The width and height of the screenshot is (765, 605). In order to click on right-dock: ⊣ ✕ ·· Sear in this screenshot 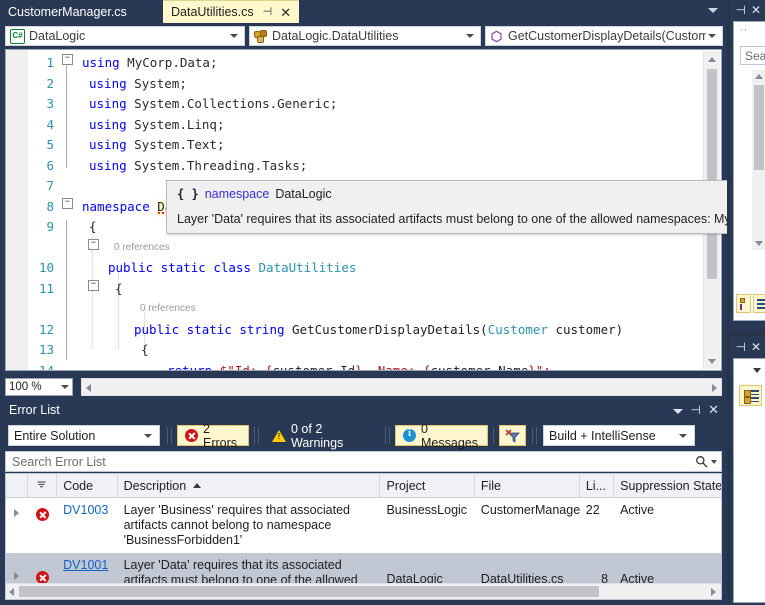, I will do `click(746, 302)`.